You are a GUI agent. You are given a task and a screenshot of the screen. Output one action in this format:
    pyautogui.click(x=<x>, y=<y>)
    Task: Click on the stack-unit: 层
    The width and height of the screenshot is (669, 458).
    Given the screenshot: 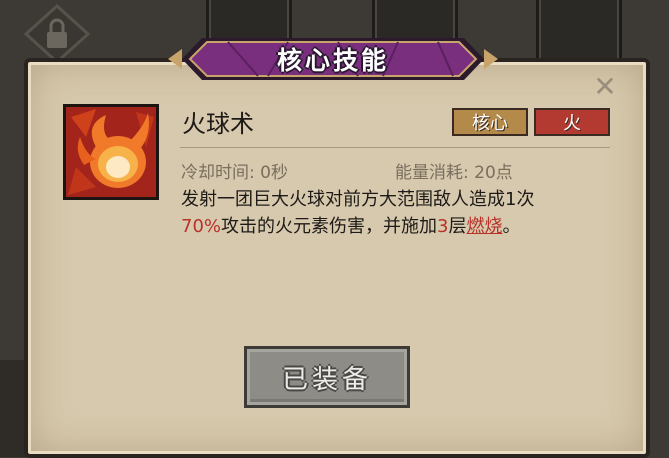 What is the action you would take?
    pyautogui.click(x=457, y=226)
    